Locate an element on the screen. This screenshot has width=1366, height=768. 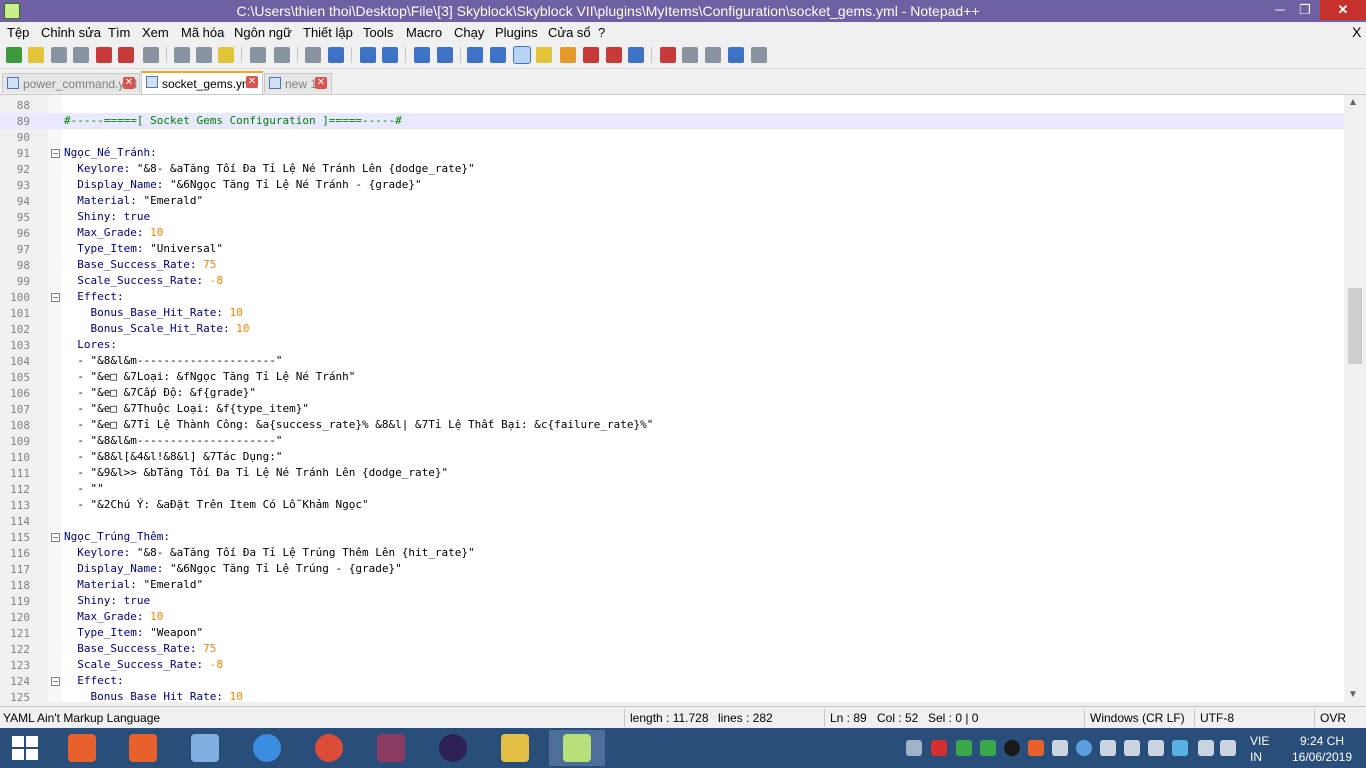
taskbar-eclipse is located at coordinates (453, 748).